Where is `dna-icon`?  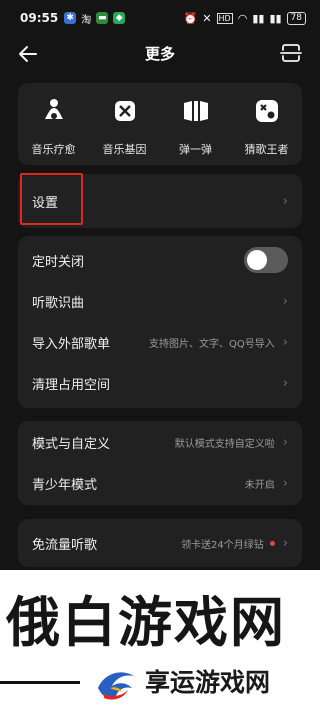
dna-icon is located at coordinates (124, 111).